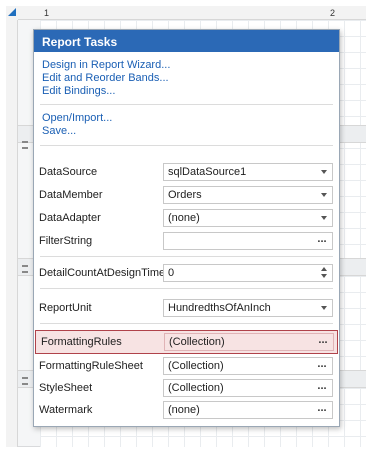 The image size is (372, 453). I want to click on prop-label: FilterString, so click(66, 241).